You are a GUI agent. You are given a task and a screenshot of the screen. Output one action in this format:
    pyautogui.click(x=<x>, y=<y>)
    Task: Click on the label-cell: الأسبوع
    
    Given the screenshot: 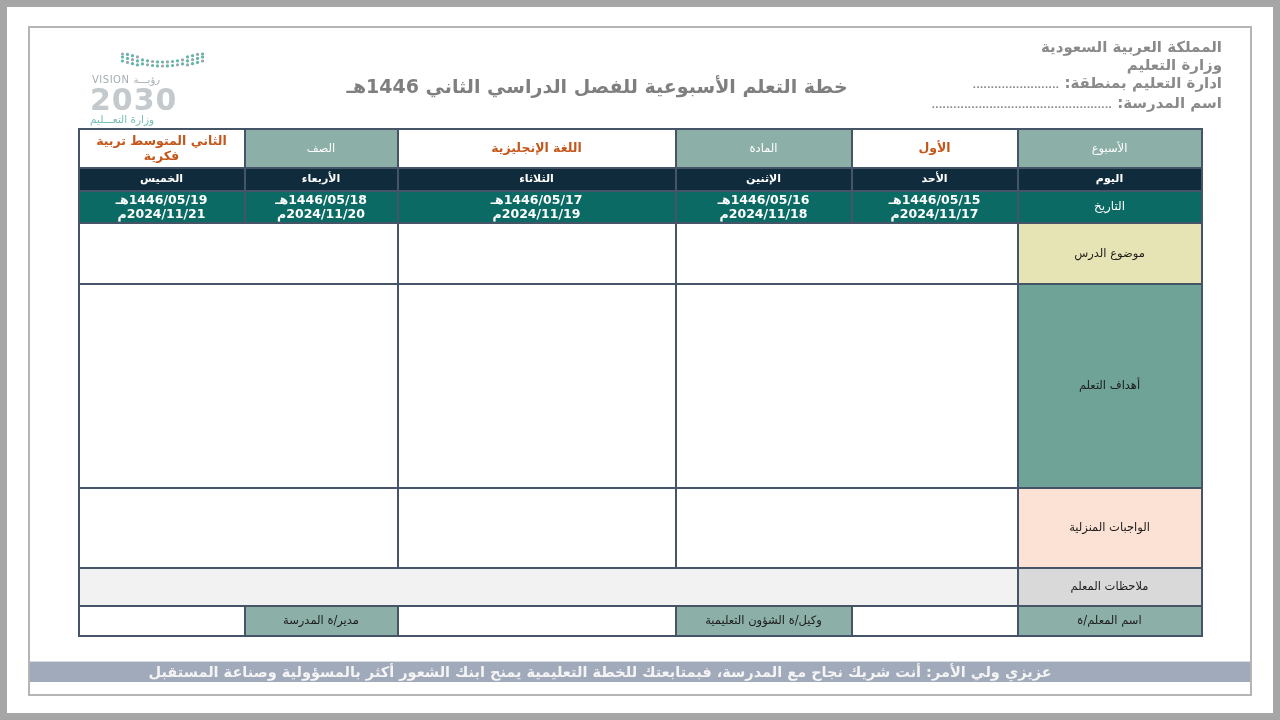 What is the action you would take?
    pyautogui.click(x=1109, y=148)
    